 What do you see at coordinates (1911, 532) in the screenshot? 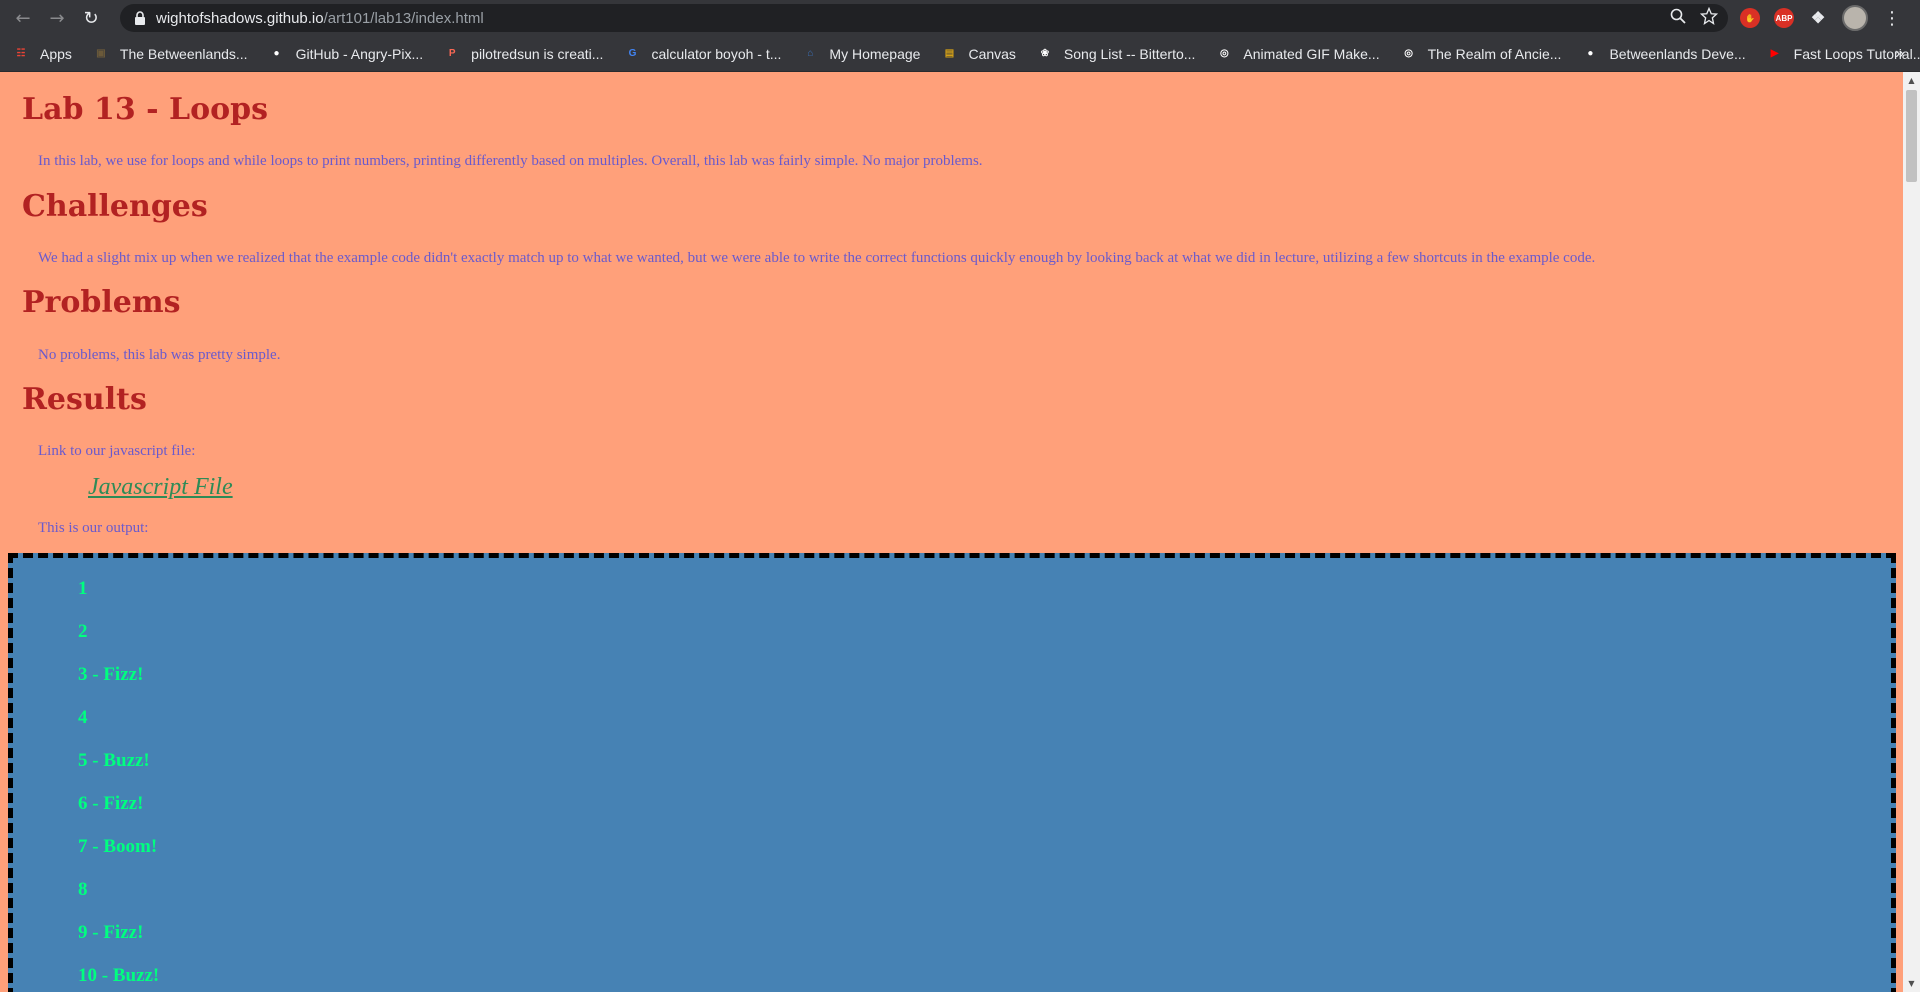
I see `page-scrollbar: ▲ ▼` at bounding box center [1911, 532].